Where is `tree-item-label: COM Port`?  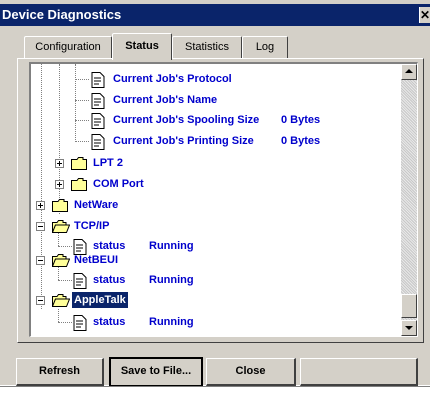 tree-item-label: COM Port is located at coordinates (118, 184).